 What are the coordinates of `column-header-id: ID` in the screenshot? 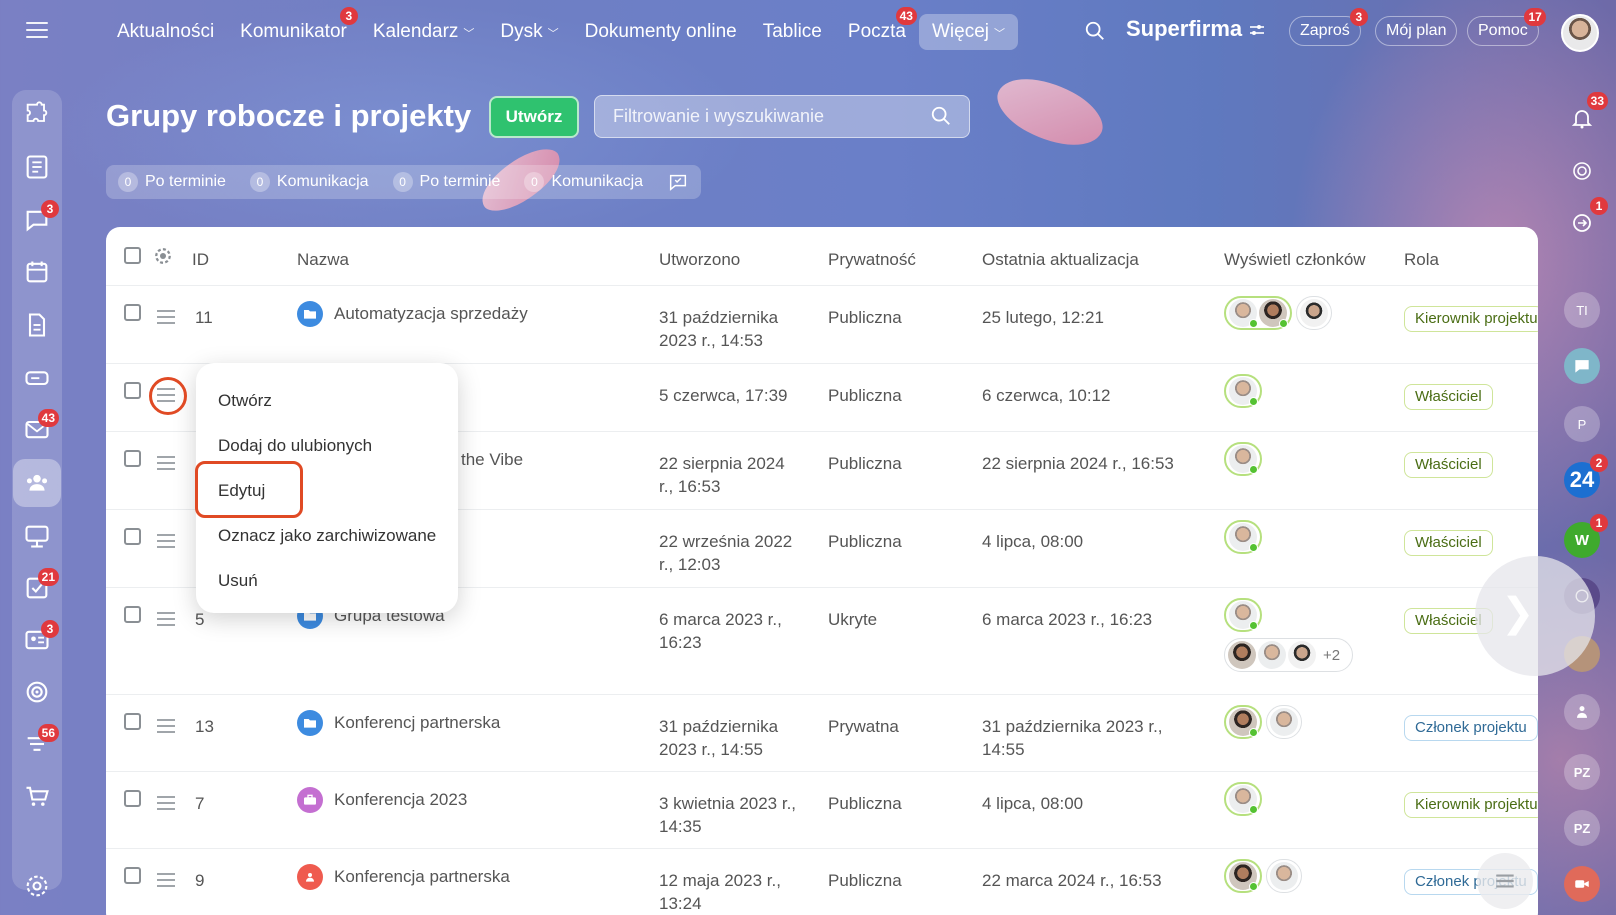 It's located at (200, 260).